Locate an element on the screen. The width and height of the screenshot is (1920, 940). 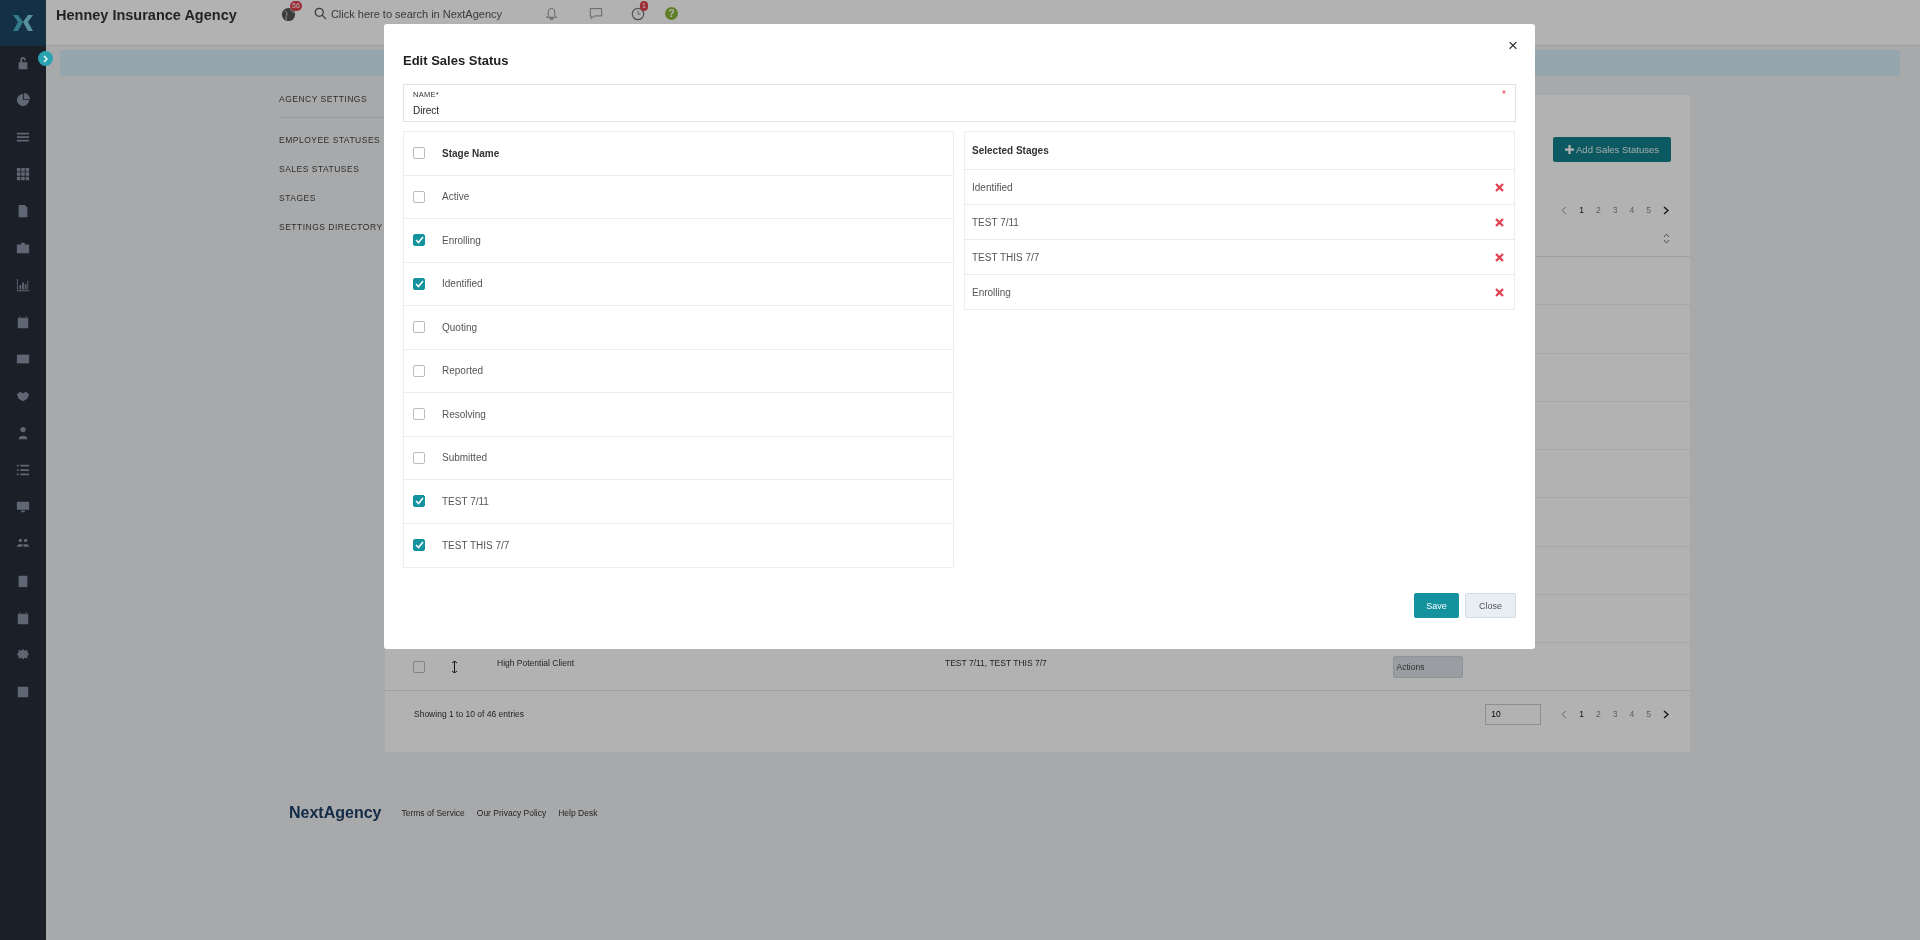
bell-icon is located at coordinates (551, 14).